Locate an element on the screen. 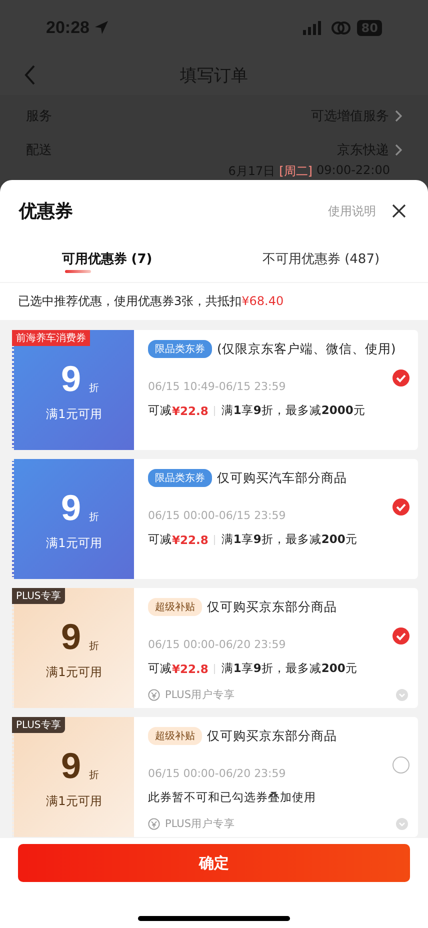 The image size is (428, 928). coupon-card: 前海养车消费券 9 折 满1元可用 限品类东券 (仅限京东客户端、微信、使用) 06/15 10:49-06/15 23:59 可减¥22.8 满1享9折，最多减2000元 is located at coordinates (215, 390).